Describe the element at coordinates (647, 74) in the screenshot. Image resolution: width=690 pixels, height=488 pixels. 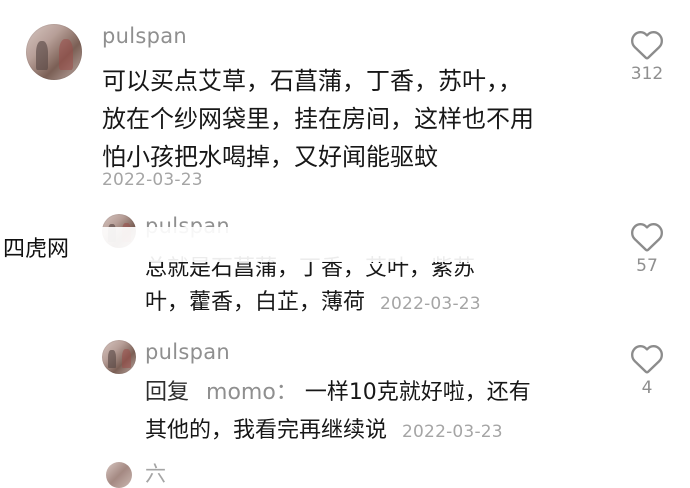
I see `like-count: 312` at that location.